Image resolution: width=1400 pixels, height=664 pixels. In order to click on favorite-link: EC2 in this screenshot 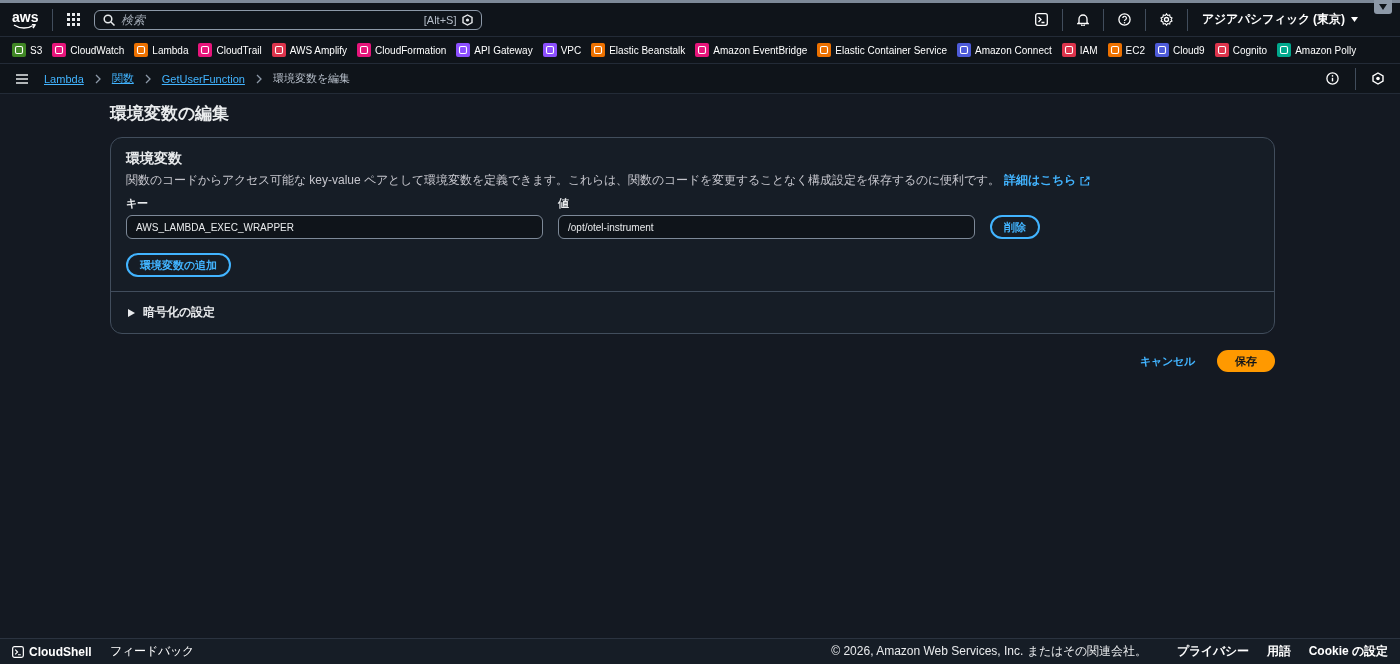, I will do `click(1126, 50)`.